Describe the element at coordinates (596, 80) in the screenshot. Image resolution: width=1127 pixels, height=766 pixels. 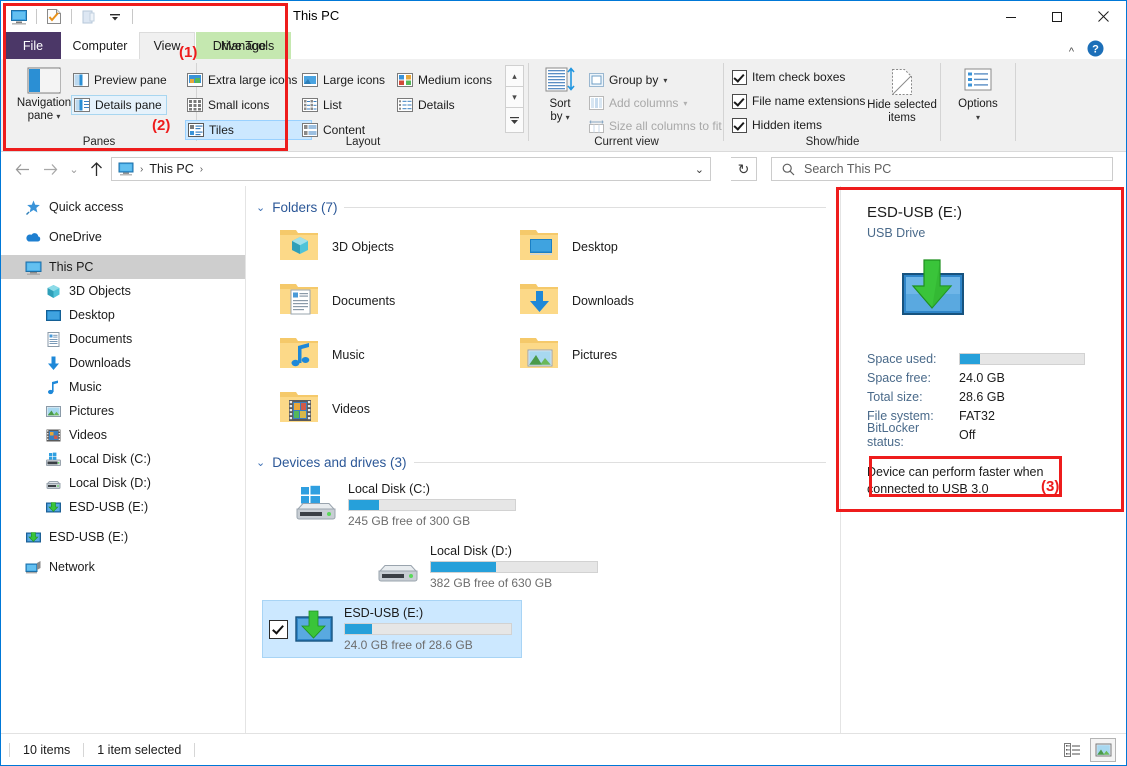
I see `group-by-icon` at that location.